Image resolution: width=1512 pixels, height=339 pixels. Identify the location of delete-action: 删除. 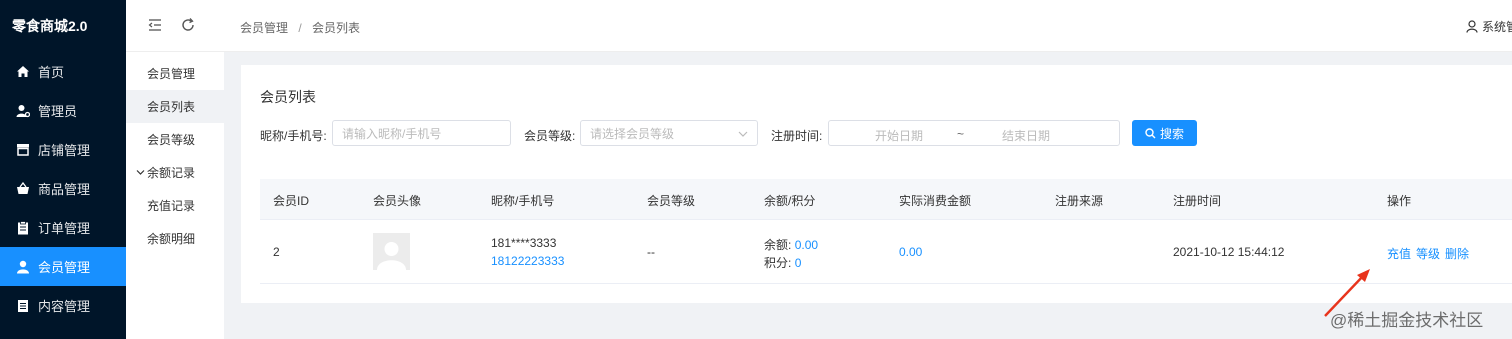
(1457, 253).